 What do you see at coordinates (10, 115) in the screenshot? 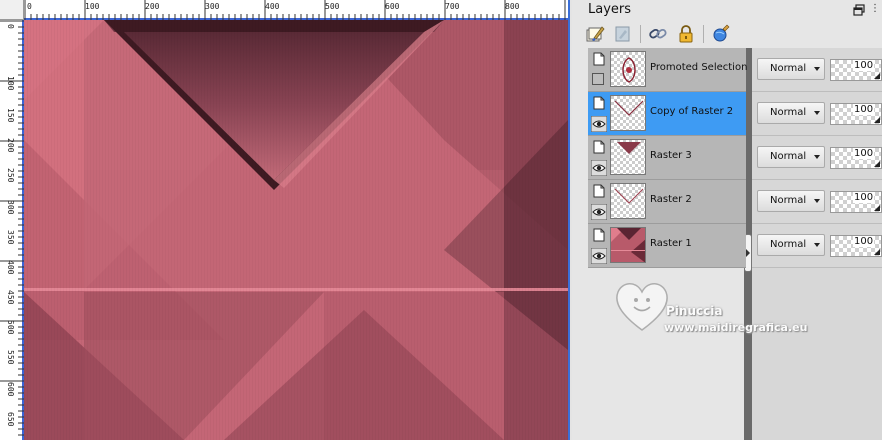
I see `ruler-left-label: 150` at bounding box center [10, 115].